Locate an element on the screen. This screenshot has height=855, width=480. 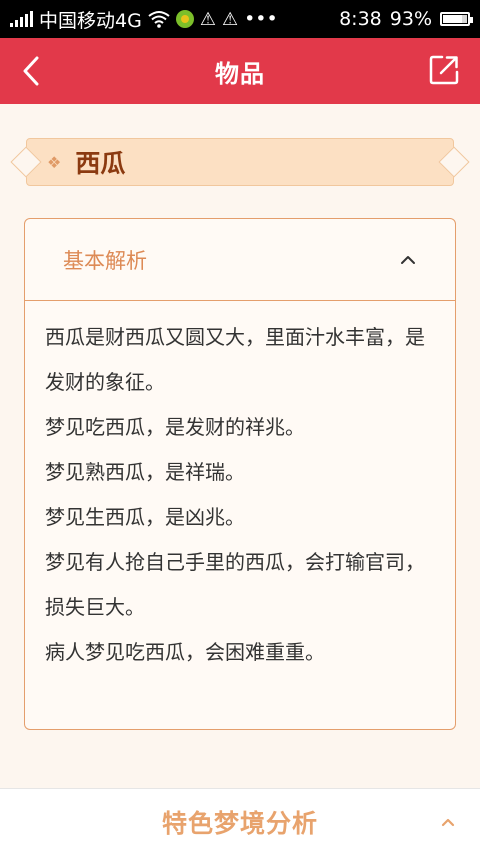
chevron-left-icon is located at coordinates (31, 71).